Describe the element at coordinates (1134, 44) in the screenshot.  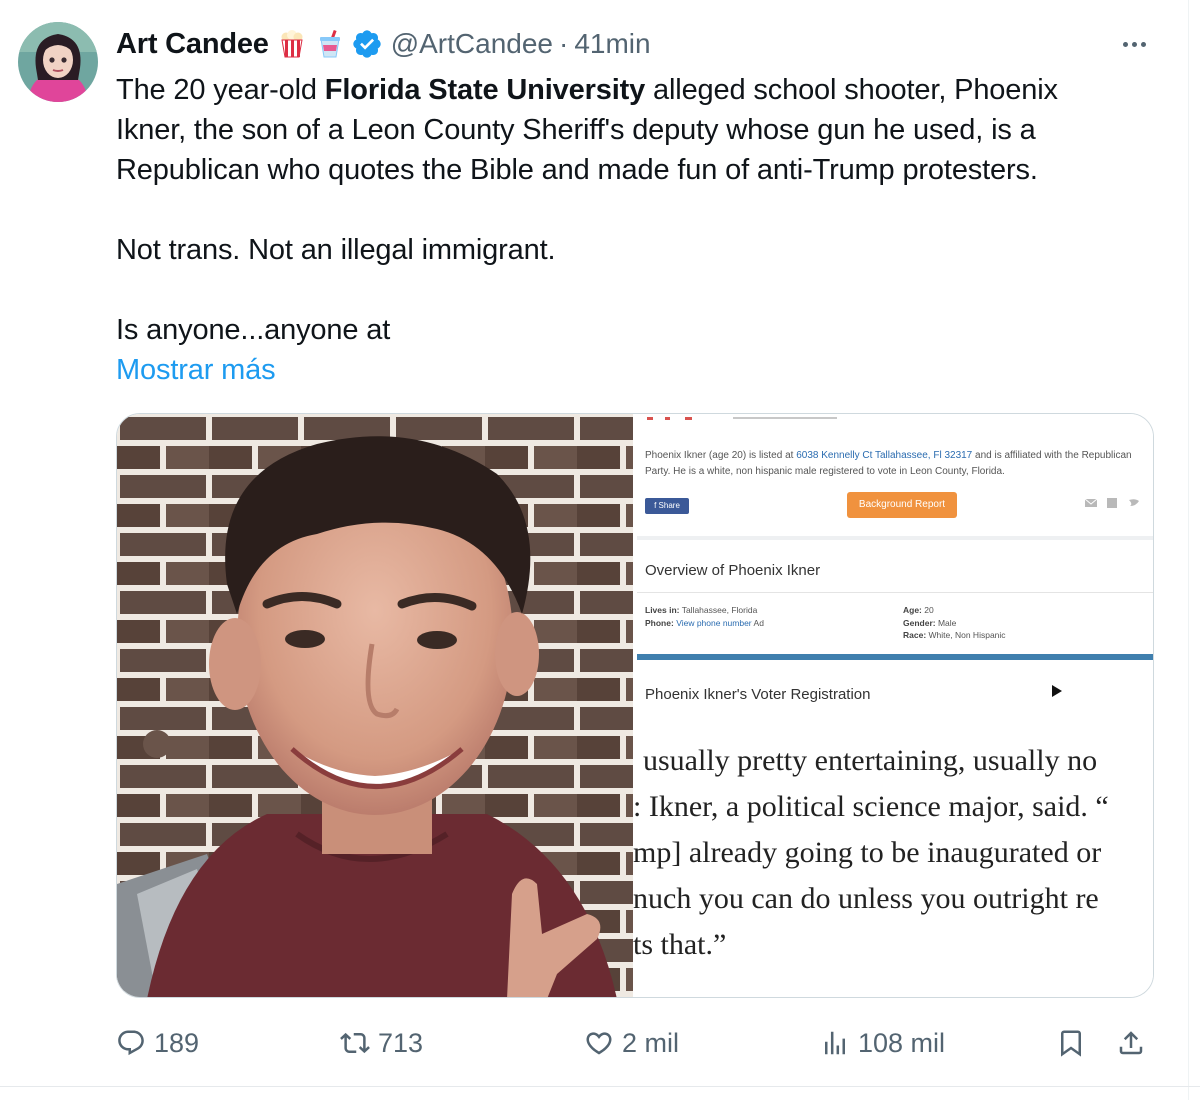
I see `more-options-icon` at that location.